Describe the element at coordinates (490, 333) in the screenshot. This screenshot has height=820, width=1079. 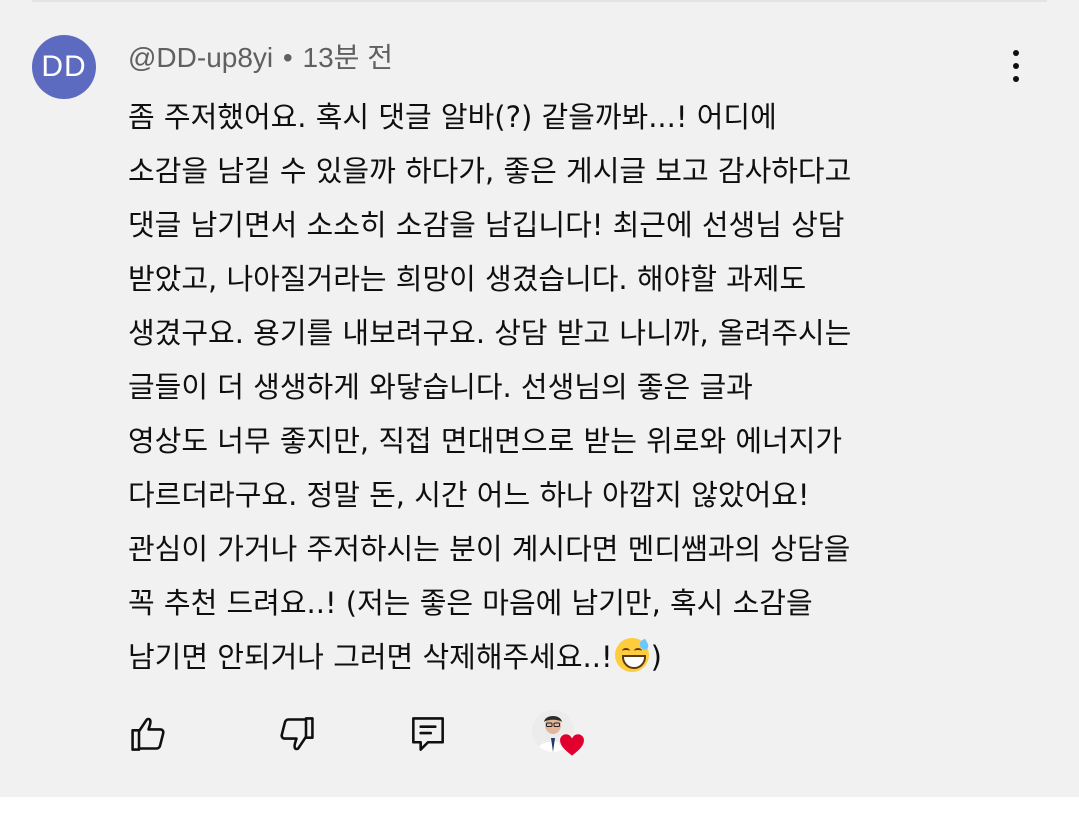
I see `comment-line: 생겼구요. 용기를 내보려구요. 상담 받고 나니까, 올려주시는` at that location.